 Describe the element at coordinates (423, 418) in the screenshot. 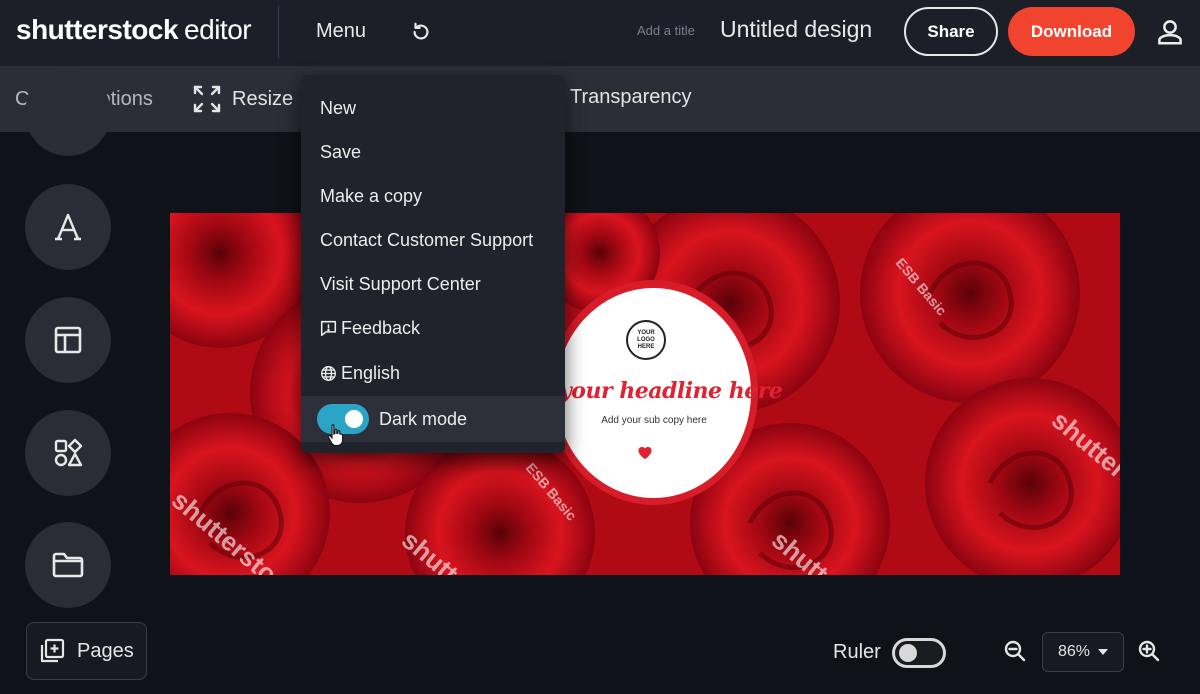

I see `dark-mode-label: Dark mode` at that location.